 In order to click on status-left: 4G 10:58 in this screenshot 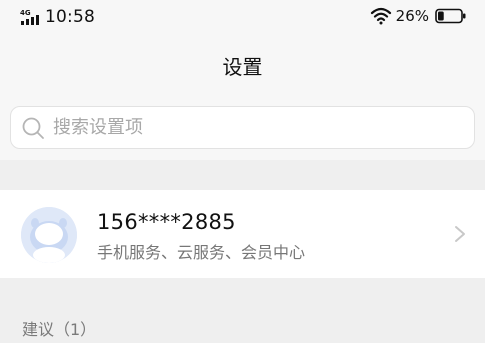, I will do `click(57, 17)`.